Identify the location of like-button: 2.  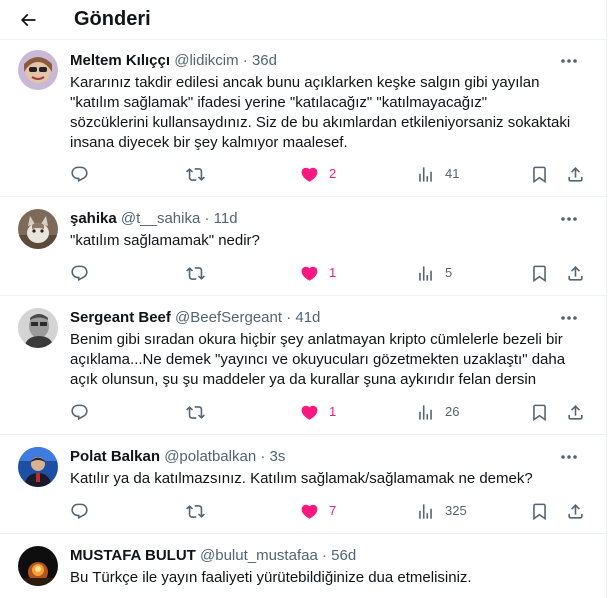
(318, 174).